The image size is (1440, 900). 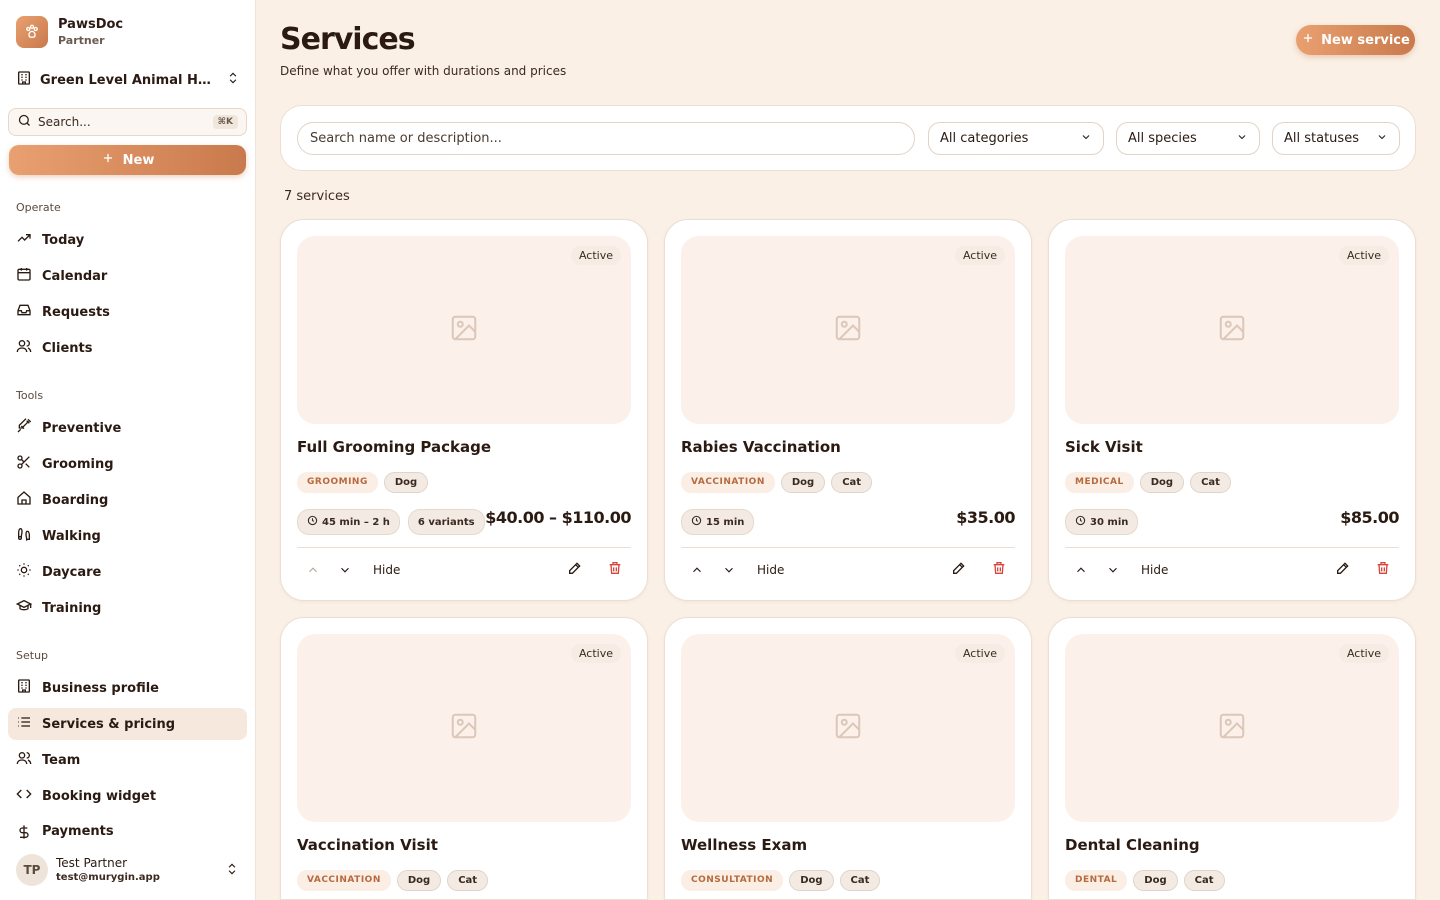 I want to click on clock-icon, so click(x=696, y=522).